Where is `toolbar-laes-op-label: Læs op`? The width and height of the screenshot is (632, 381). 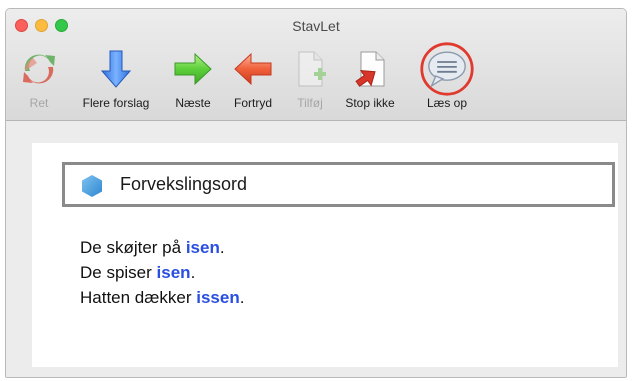 toolbar-laes-op-label: Læs op is located at coordinates (447, 103).